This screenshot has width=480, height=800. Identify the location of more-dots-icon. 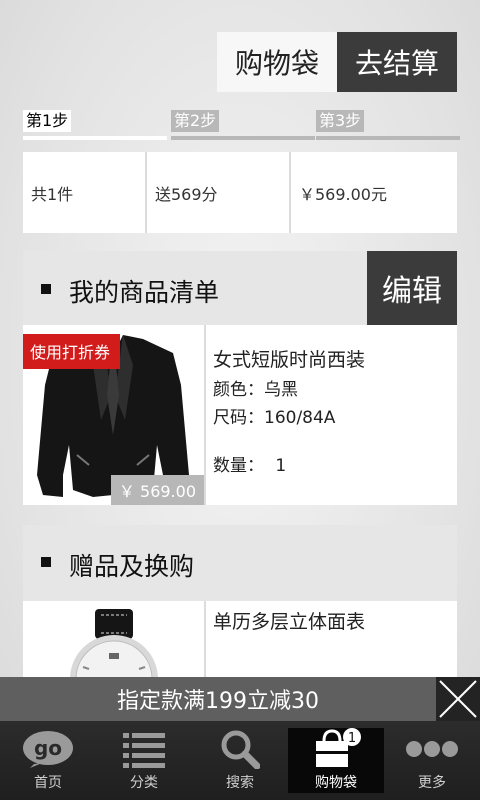
(432, 749).